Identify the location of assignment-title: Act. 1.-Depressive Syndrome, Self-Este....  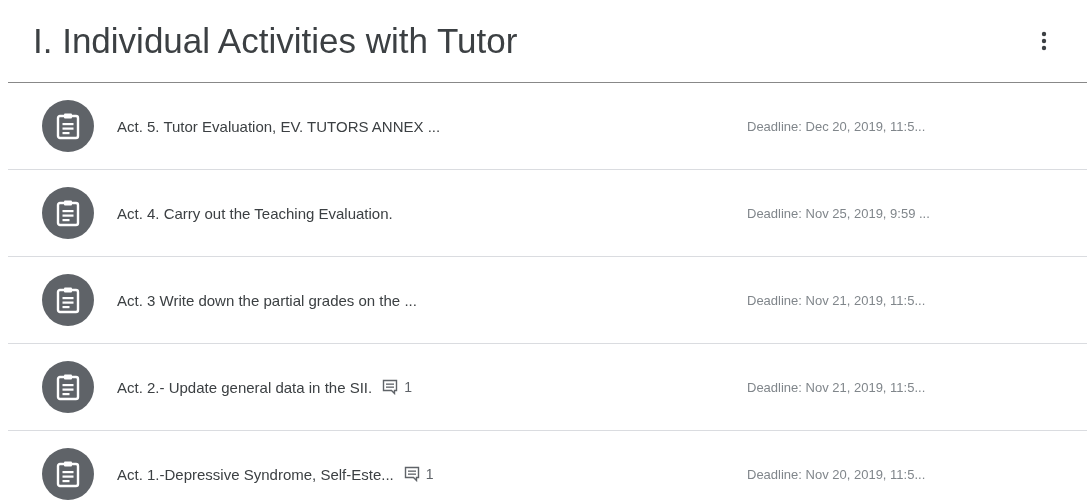
(255, 474).